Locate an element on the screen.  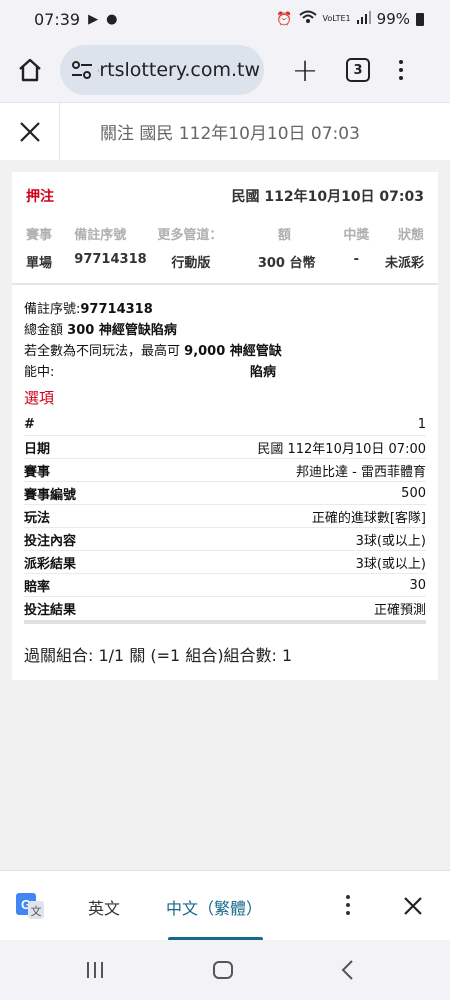
row-value: 1 is located at coordinates (421, 424).